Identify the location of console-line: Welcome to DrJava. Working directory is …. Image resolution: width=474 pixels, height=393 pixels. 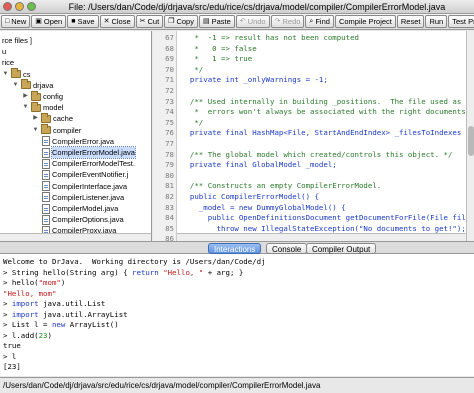
(134, 262).